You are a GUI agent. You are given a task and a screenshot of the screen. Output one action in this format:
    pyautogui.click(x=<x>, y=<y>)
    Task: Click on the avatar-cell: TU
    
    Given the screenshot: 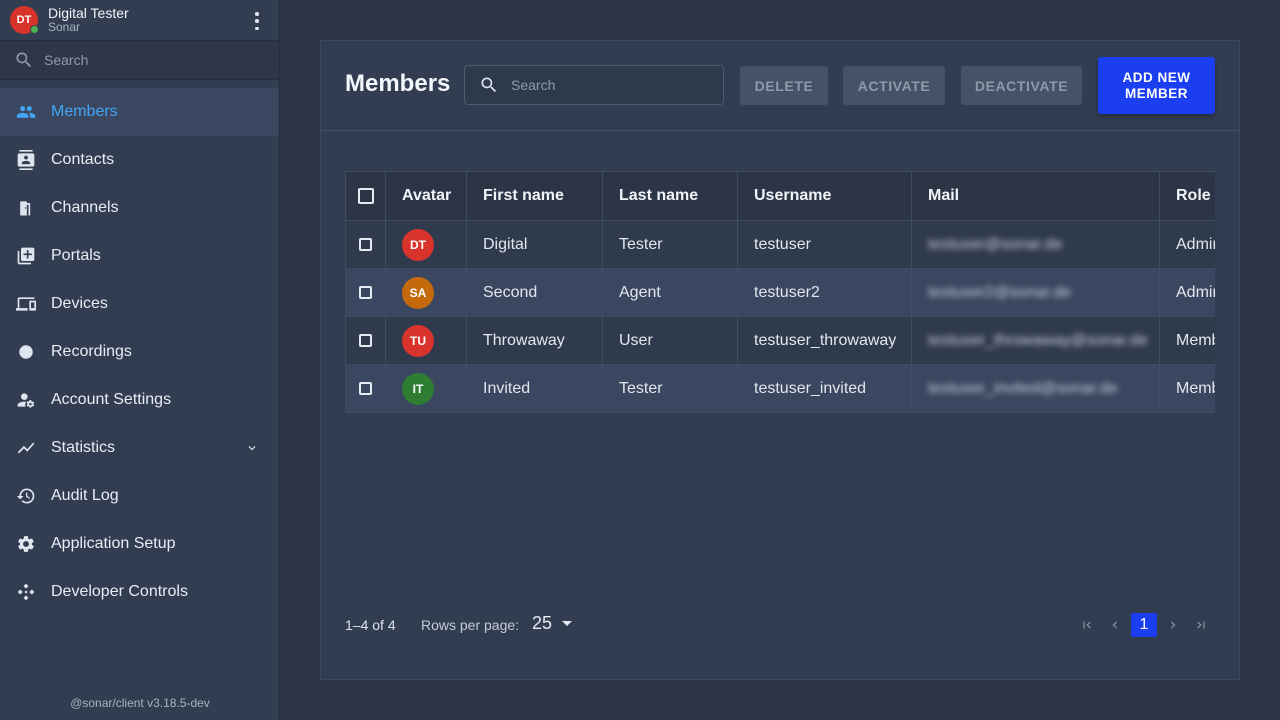 What is the action you would take?
    pyautogui.click(x=426, y=340)
    